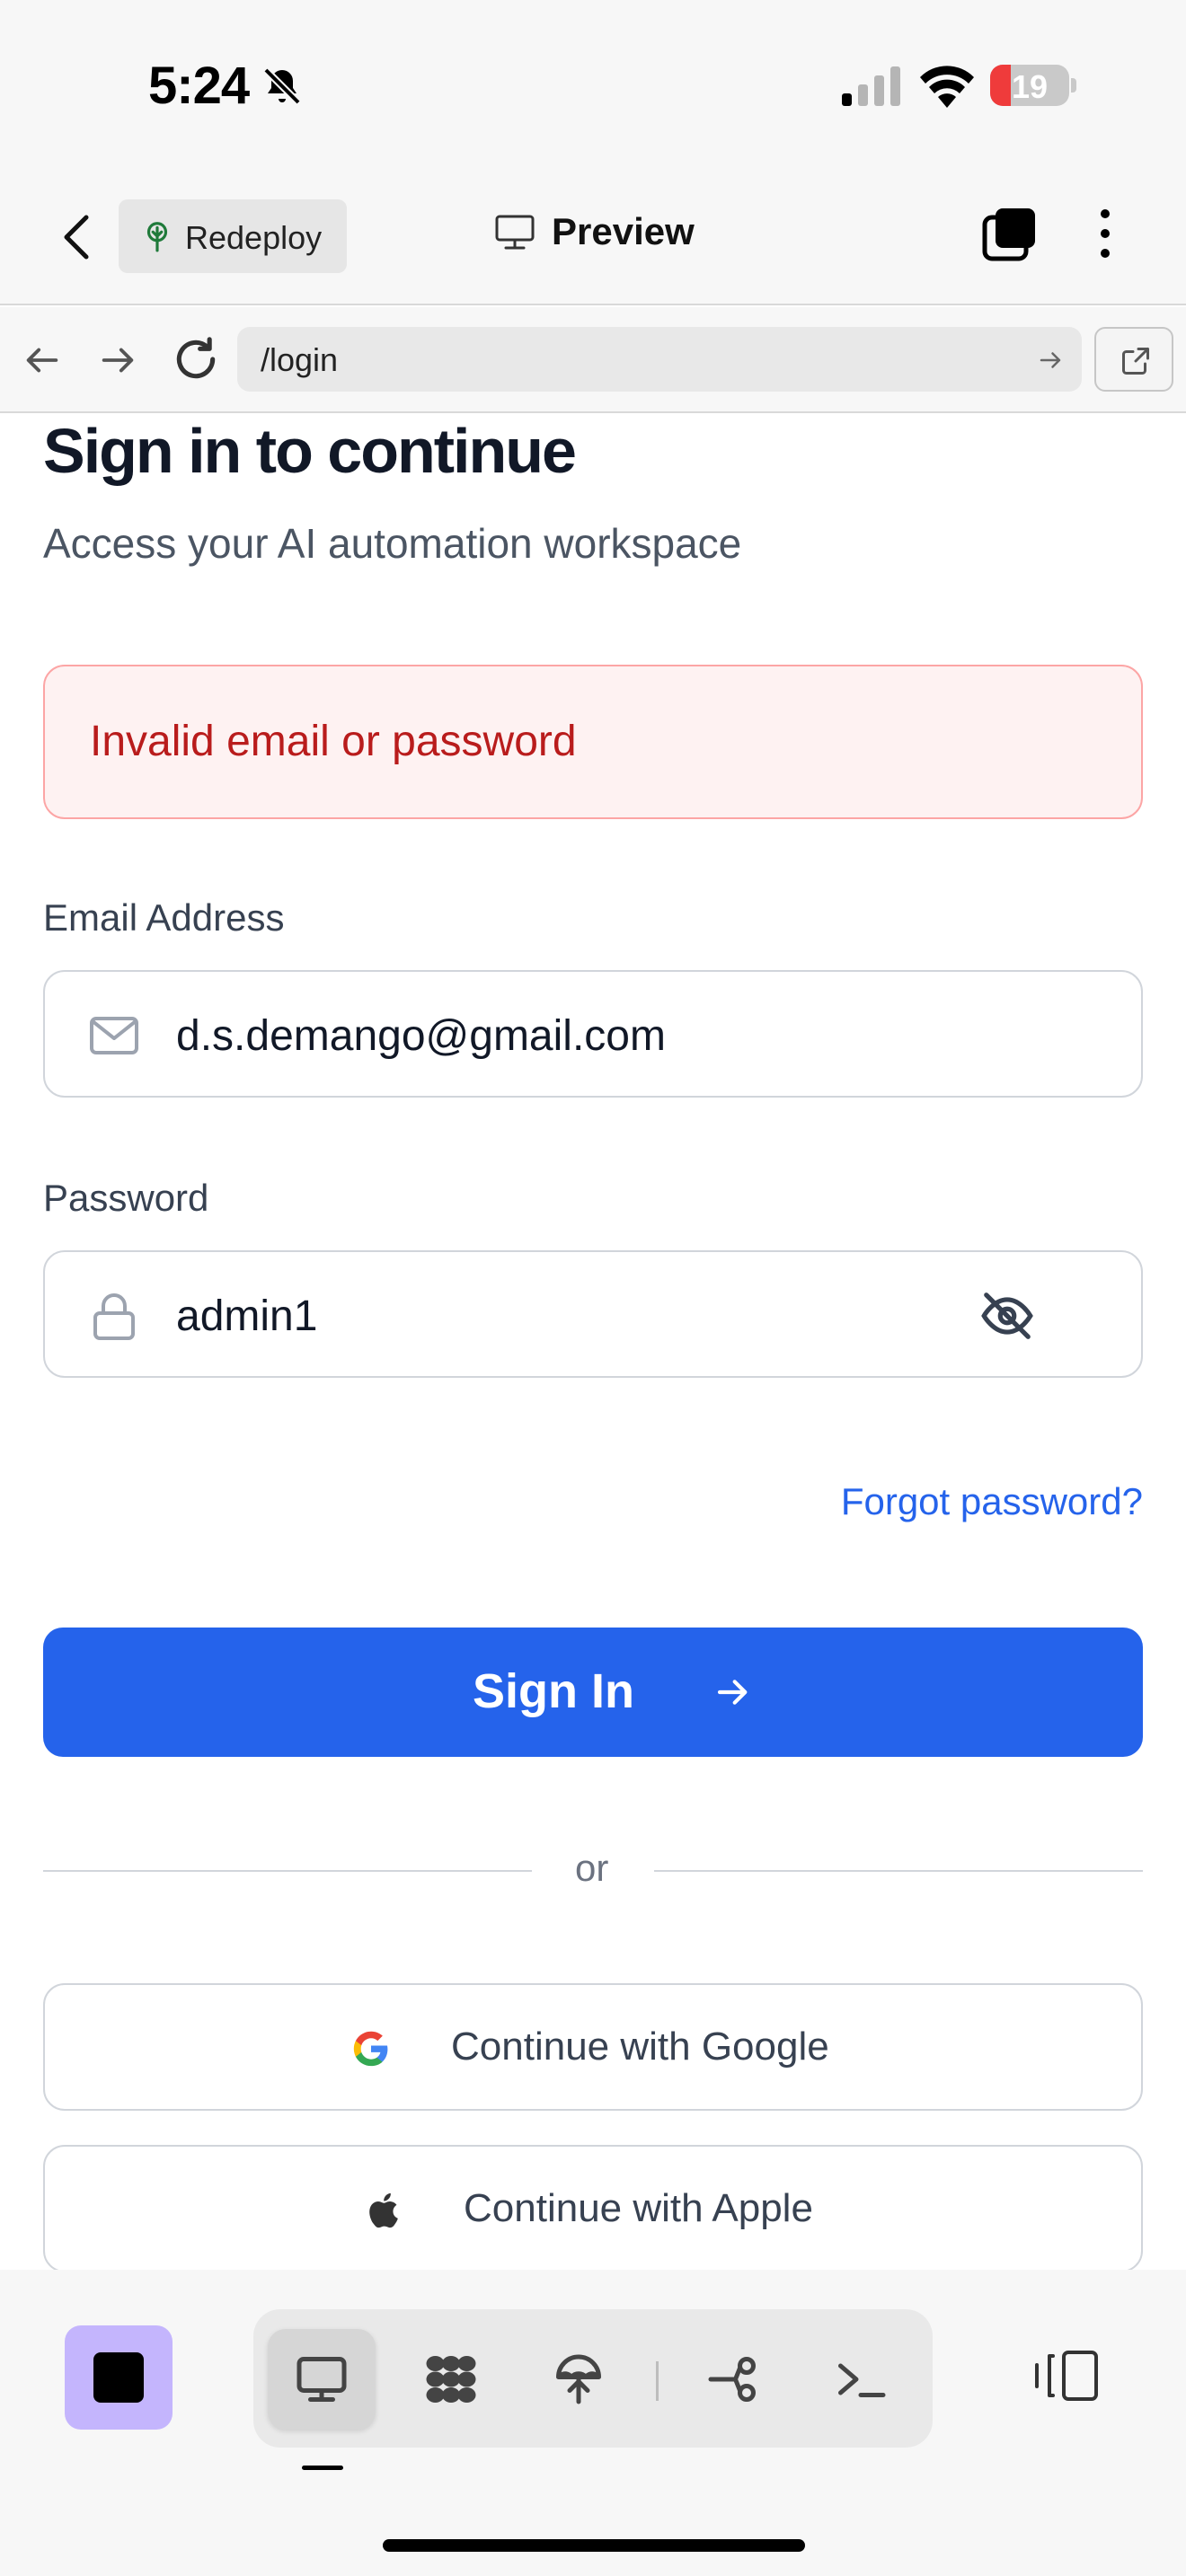  I want to click on bottom-toolbar, so click(593, 2423).